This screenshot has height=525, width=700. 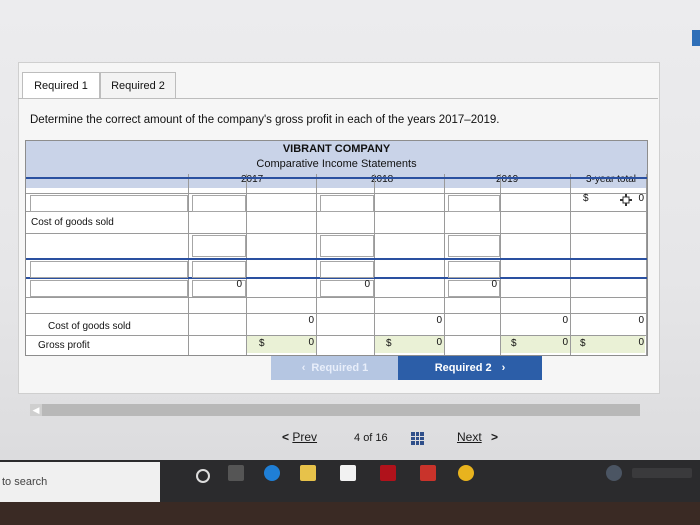 I want to click on scroll-left-icon: ◀, so click(x=36, y=410).